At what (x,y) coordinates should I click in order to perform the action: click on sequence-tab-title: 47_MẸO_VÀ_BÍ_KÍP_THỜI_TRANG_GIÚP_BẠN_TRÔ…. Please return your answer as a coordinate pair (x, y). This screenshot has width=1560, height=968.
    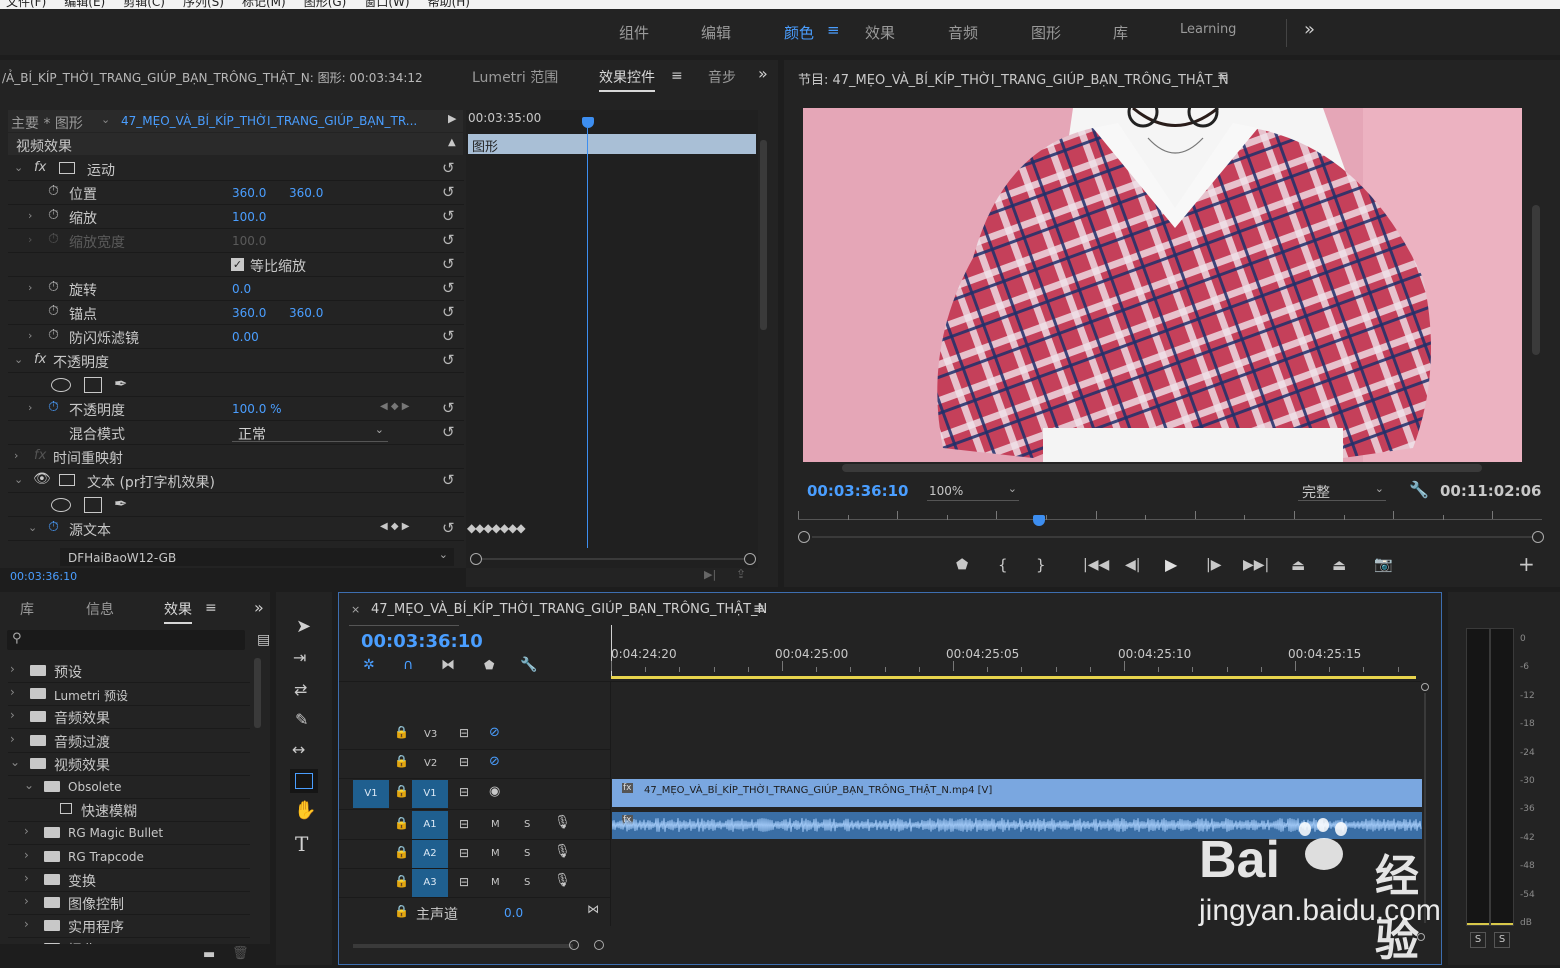
    Looking at the image, I should click on (569, 609).